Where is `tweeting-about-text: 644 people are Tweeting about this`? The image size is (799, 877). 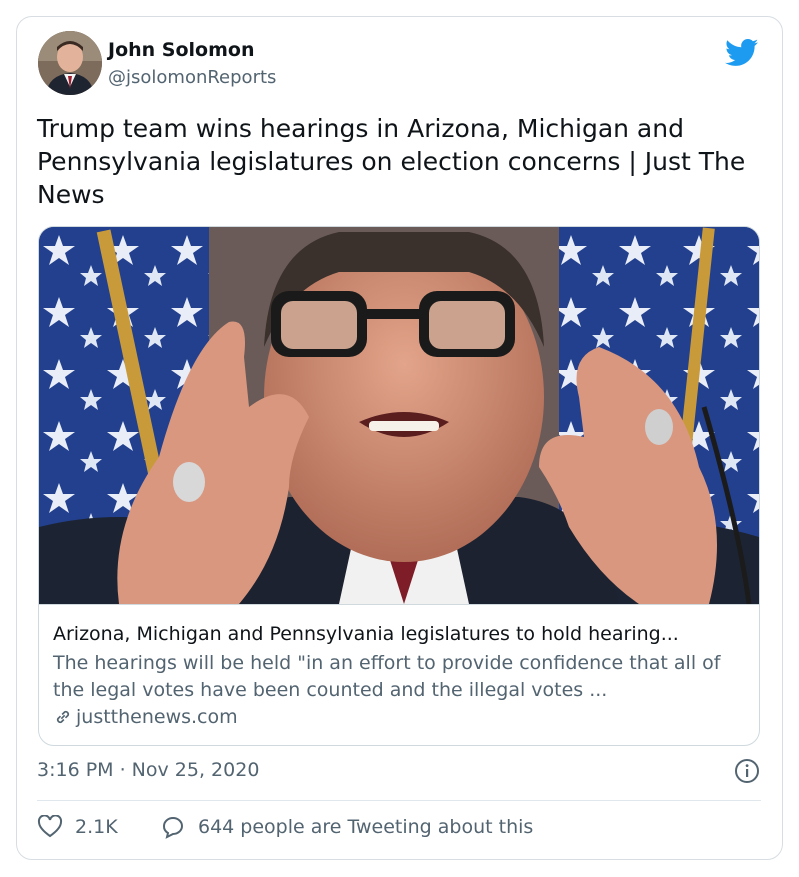 tweeting-about-text: 644 people are Tweeting about this is located at coordinates (366, 827).